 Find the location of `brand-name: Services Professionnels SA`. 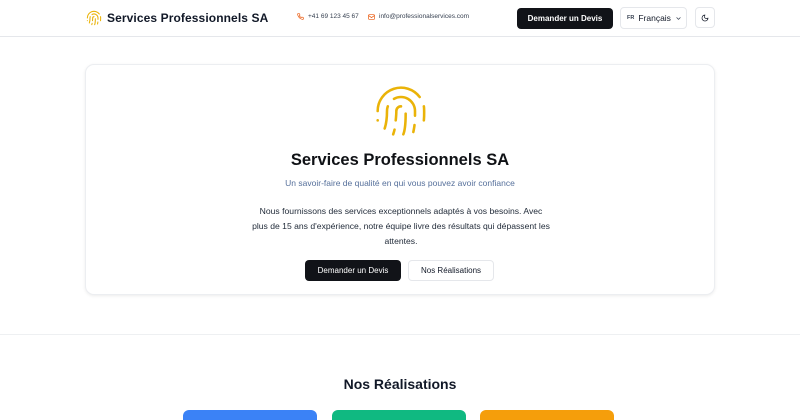

brand-name: Services Professionnels SA is located at coordinates (188, 18).